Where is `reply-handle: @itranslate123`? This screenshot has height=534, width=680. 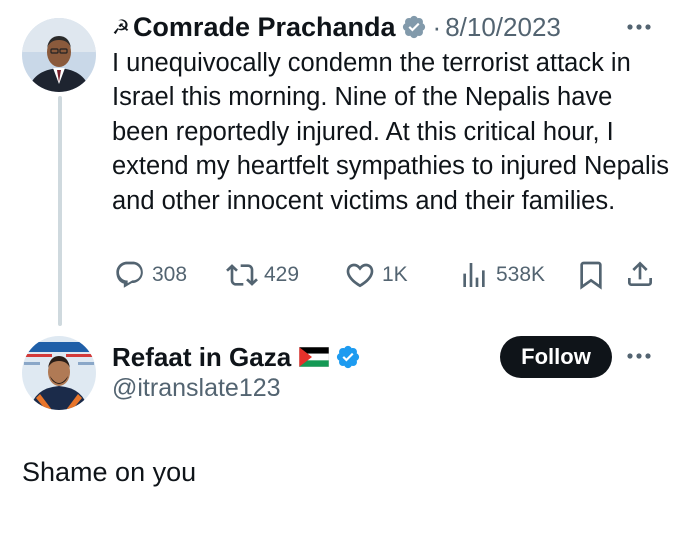 reply-handle: @itranslate123 is located at coordinates (196, 388).